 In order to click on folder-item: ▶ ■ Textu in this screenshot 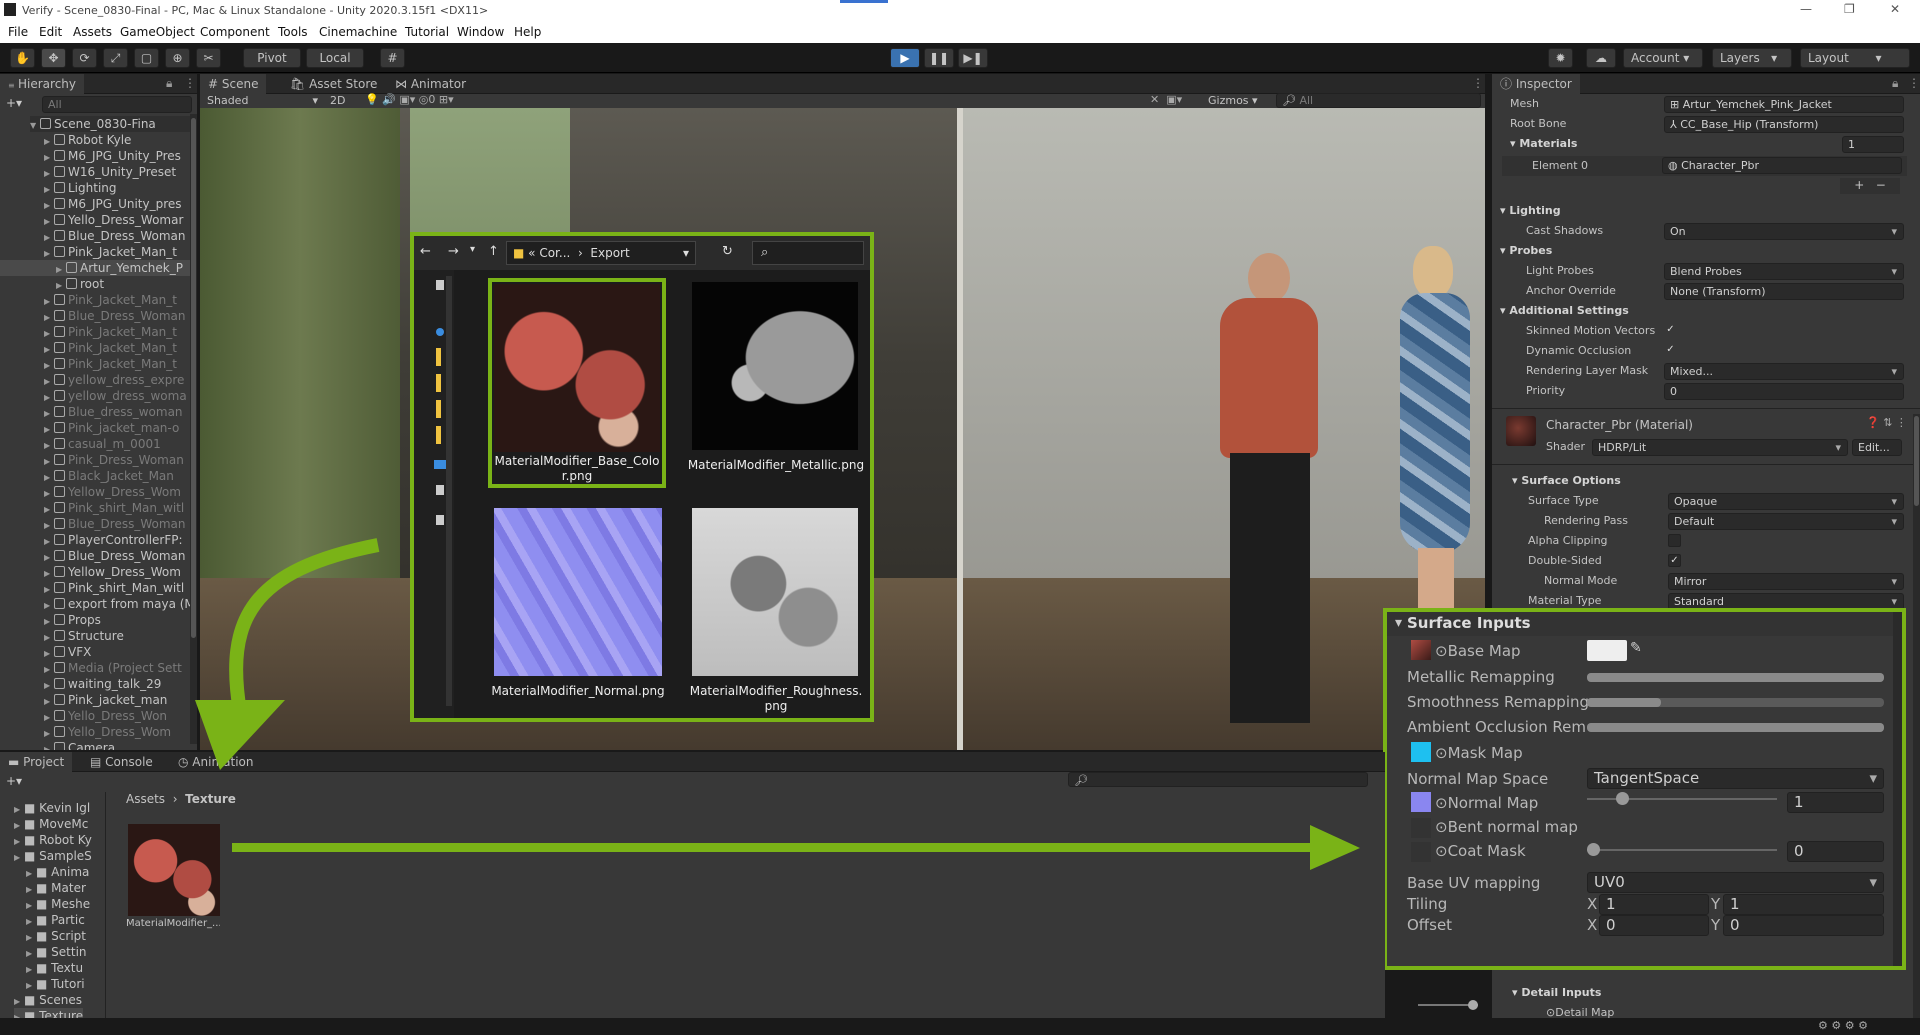, I will do `click(54, 968)`.